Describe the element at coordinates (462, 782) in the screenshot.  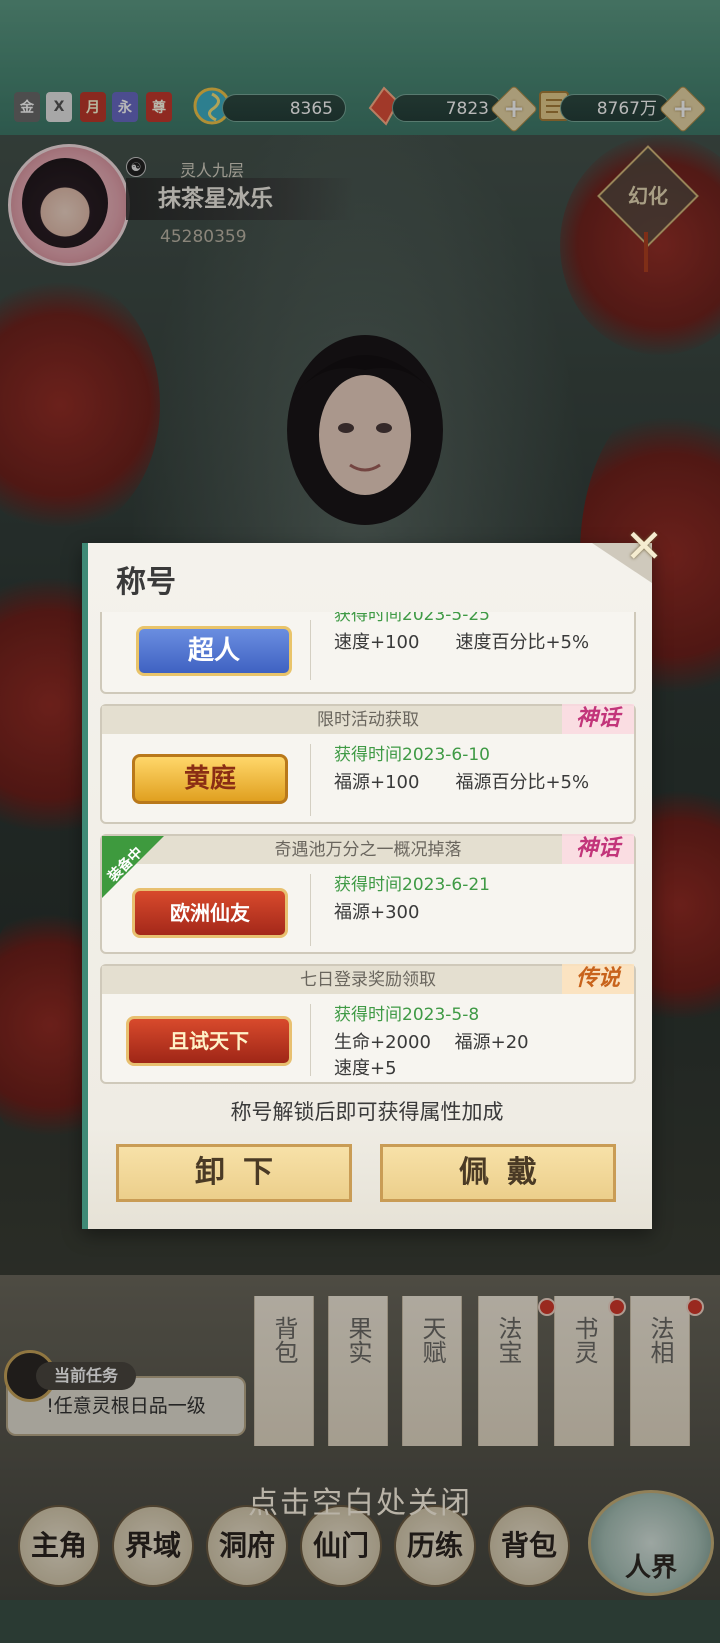
I see `title-attributes: 福源+100 福源百分比+5%` at that location.